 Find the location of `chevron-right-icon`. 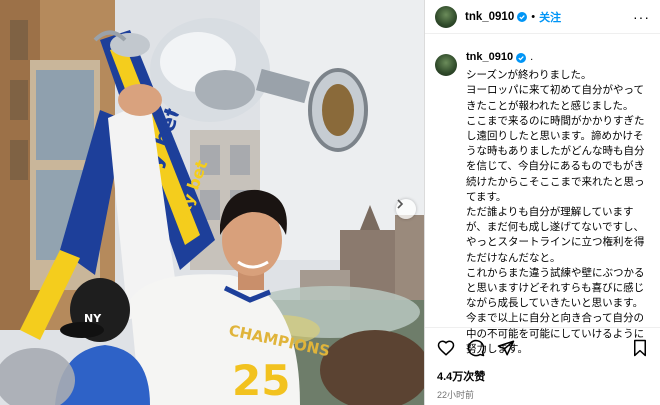

chevron-right-icon is located at coordinates (400, 204).